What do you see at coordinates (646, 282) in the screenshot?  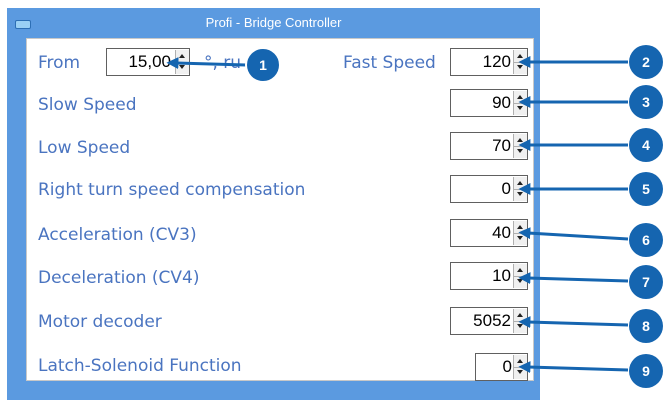 I see `callout-number-7: 7` at bounding box center [646, 282].